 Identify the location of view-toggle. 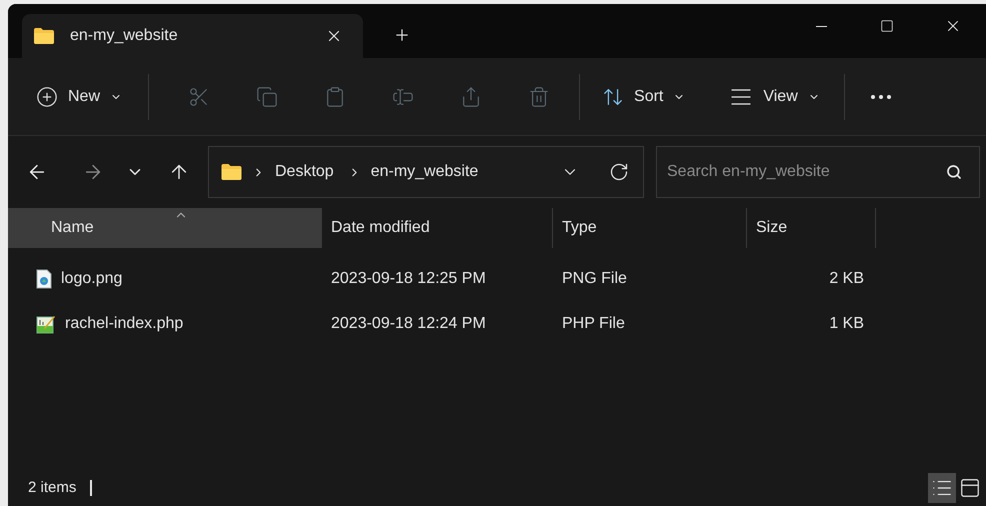
(942, 488).